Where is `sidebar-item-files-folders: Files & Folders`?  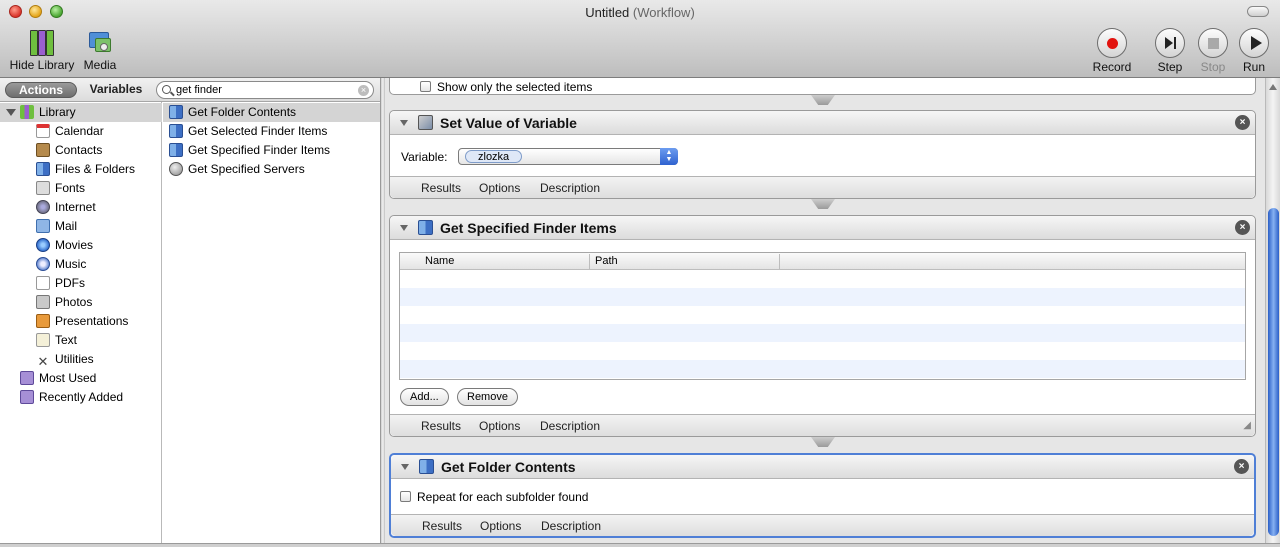
sidebar-item-files-folders: Files & Folders is located at coordinates (85, 169).